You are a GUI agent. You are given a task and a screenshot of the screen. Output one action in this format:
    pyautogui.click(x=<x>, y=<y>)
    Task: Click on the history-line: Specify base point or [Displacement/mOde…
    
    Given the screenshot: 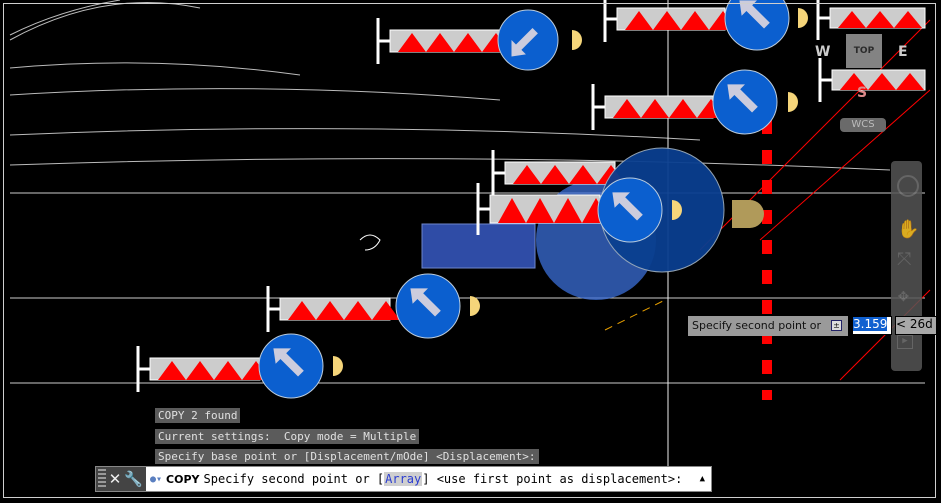 What is the action you would take?
    pyautogui.click(x=347, y=456)
    